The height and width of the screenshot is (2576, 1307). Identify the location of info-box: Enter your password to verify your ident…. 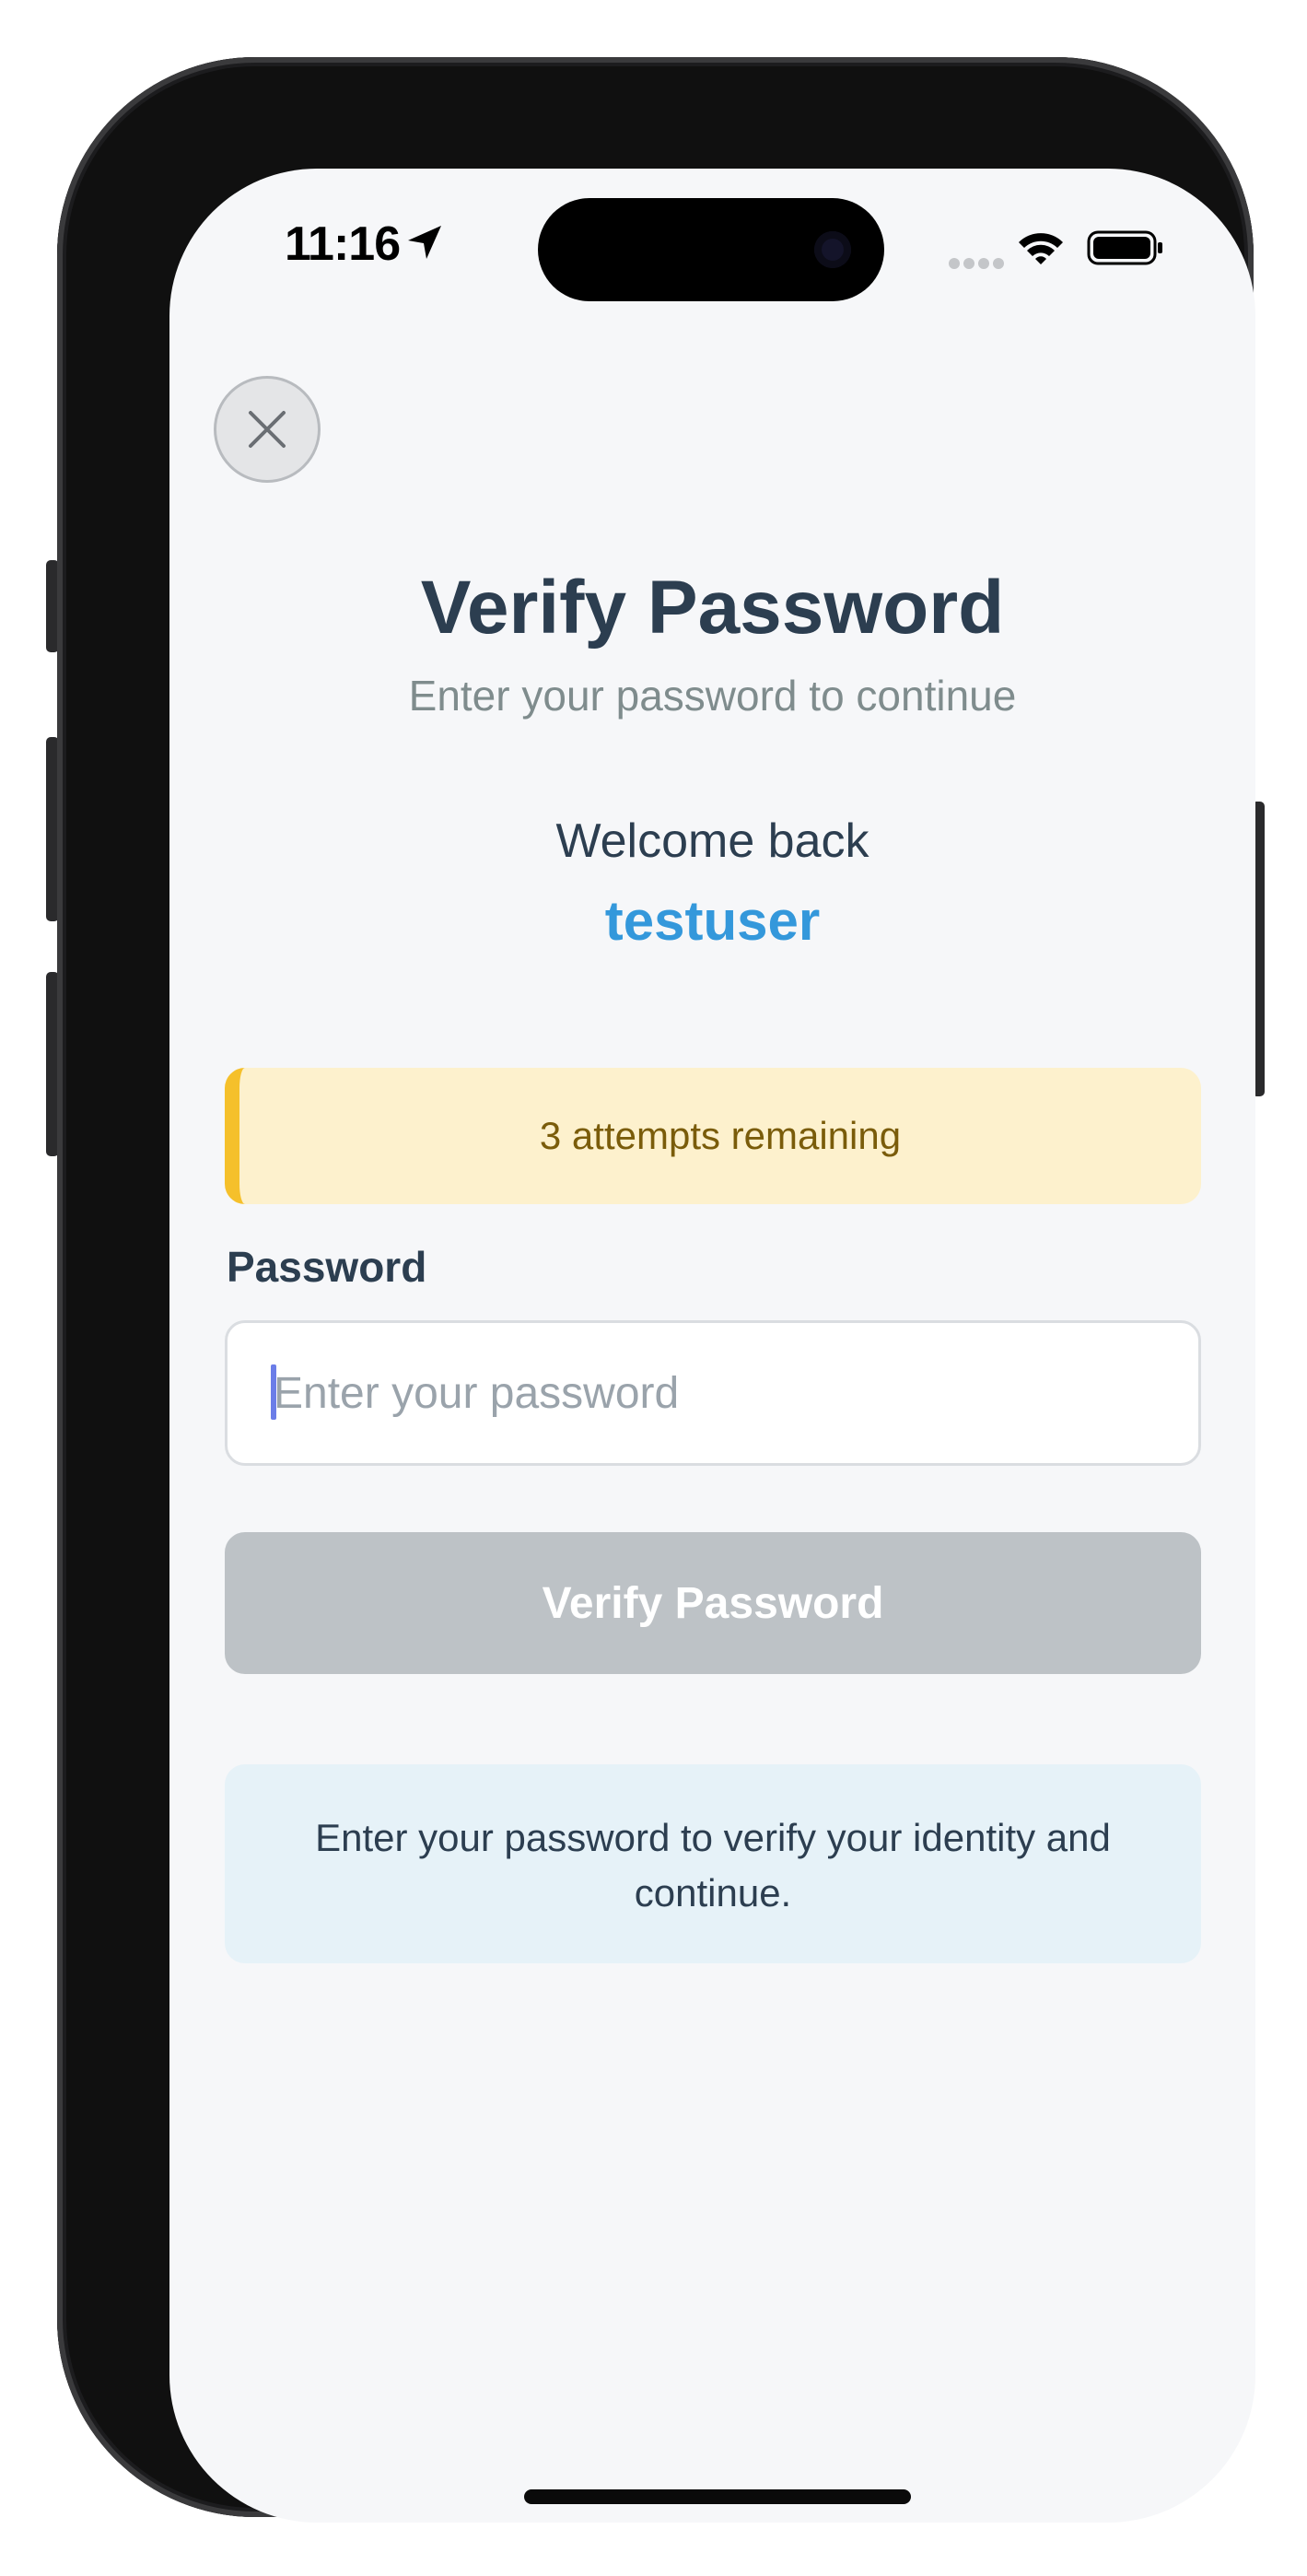
(713, 1863).